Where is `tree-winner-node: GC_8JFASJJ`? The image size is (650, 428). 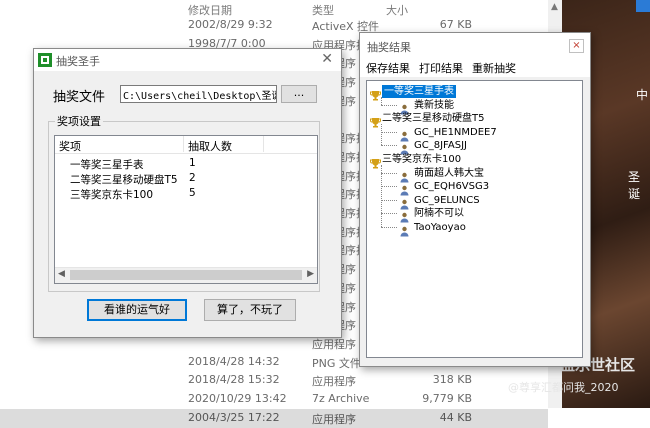
tree-winner-node: GC_8JFASJJ is located at coordinates (440, 145).